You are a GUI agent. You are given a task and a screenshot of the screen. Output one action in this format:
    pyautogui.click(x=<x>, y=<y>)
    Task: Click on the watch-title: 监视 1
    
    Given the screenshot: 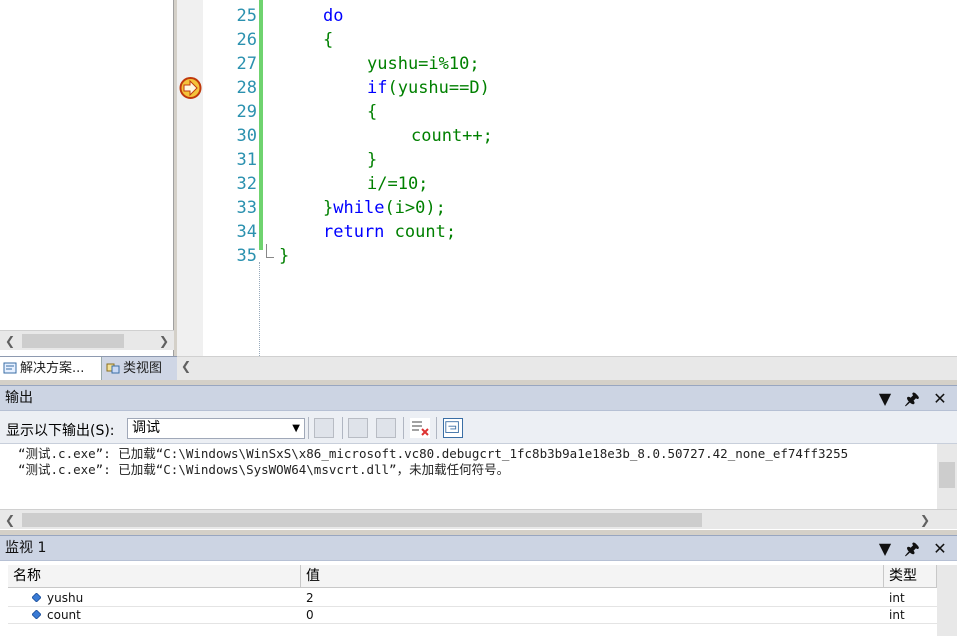 What is the action you would take?
    pyautogui.click(x=26, y=548)
    